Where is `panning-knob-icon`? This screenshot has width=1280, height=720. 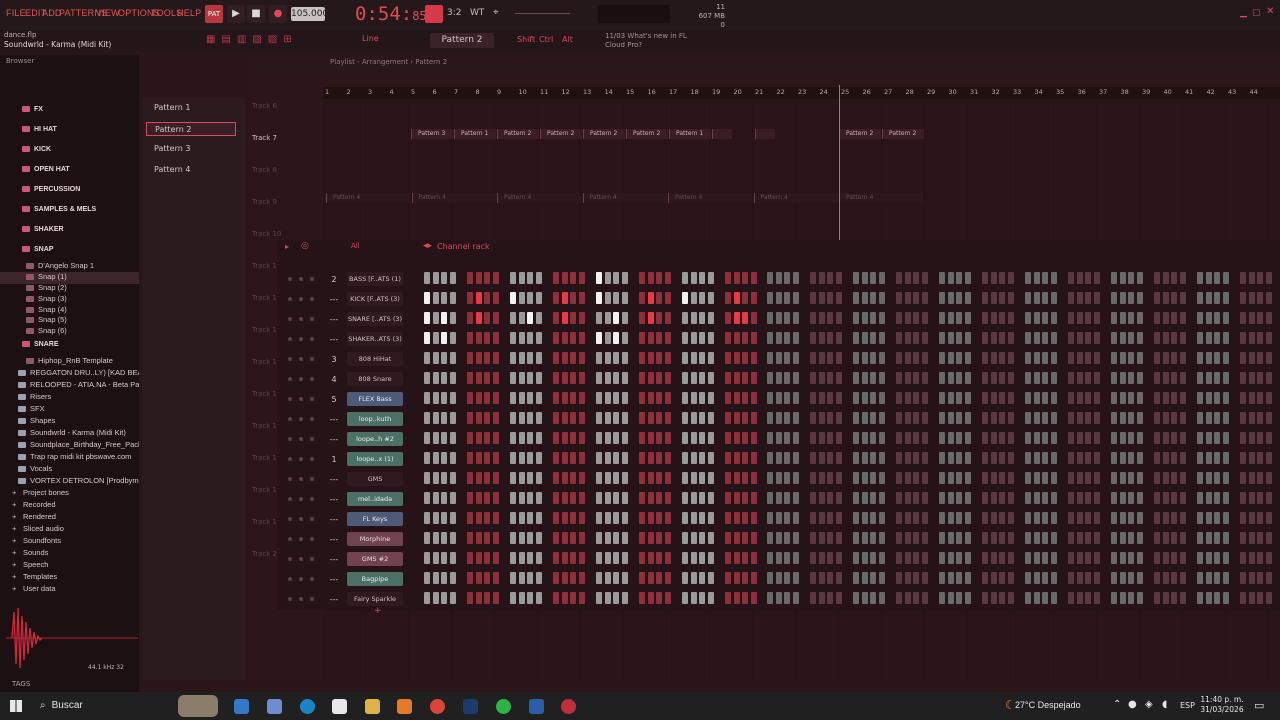 panning-knob-icon is located at coordinates (301, 539).